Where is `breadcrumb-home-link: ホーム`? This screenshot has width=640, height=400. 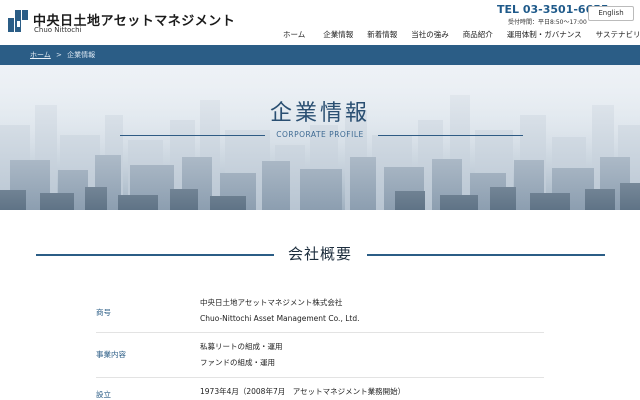 breadcrumb-home-link: ホーム is located at coordinates (40, 55).